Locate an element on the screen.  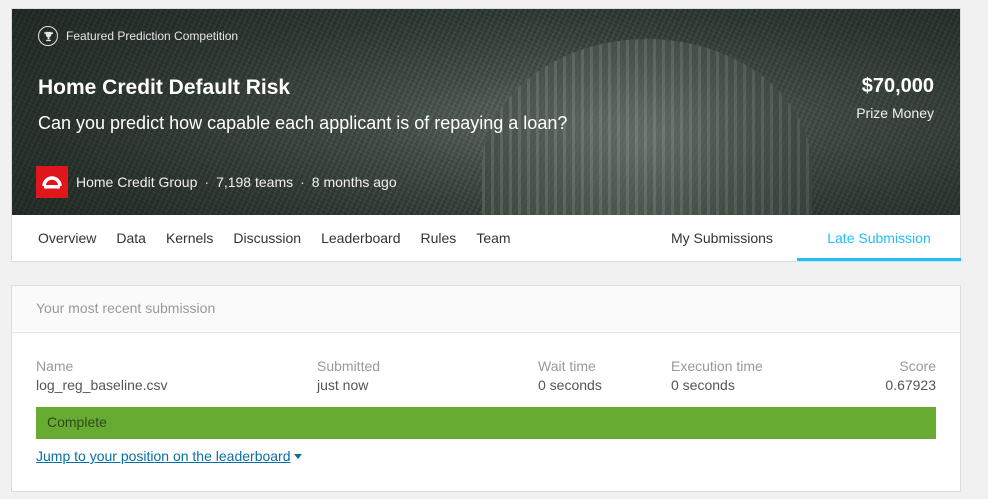
execution-time-header: Execution time is located at coordinates (717, 366).